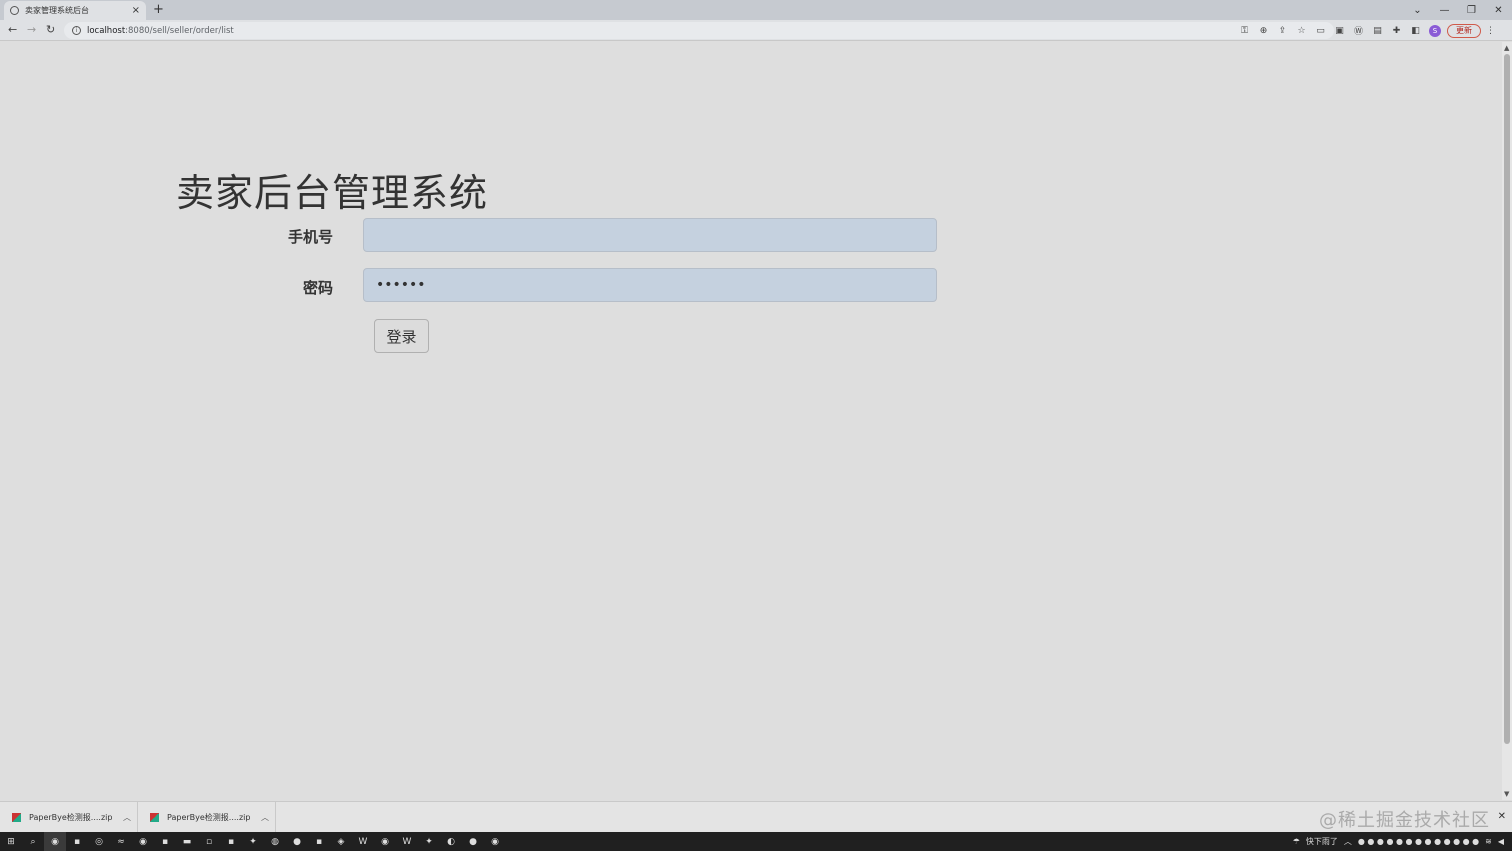 This screenshot has height=851, width=1512. What do you see at coordinates (317, 288) in the screenshot?
I see `password-label: 密码` at bounding box center [317, 288].